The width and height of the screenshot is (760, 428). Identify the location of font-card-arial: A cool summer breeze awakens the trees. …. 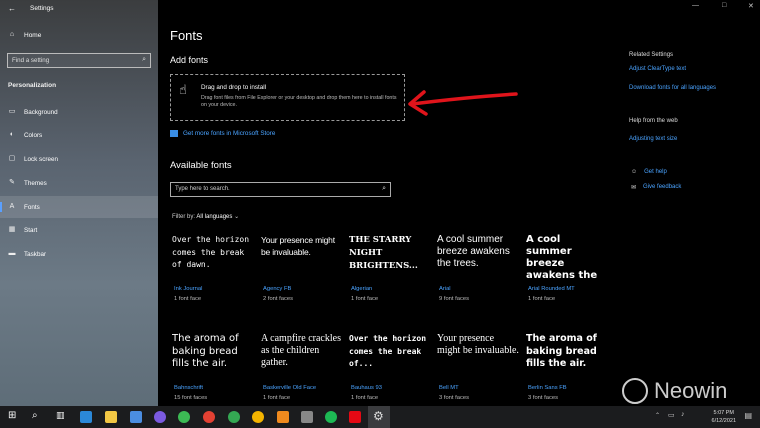
(478, 268).